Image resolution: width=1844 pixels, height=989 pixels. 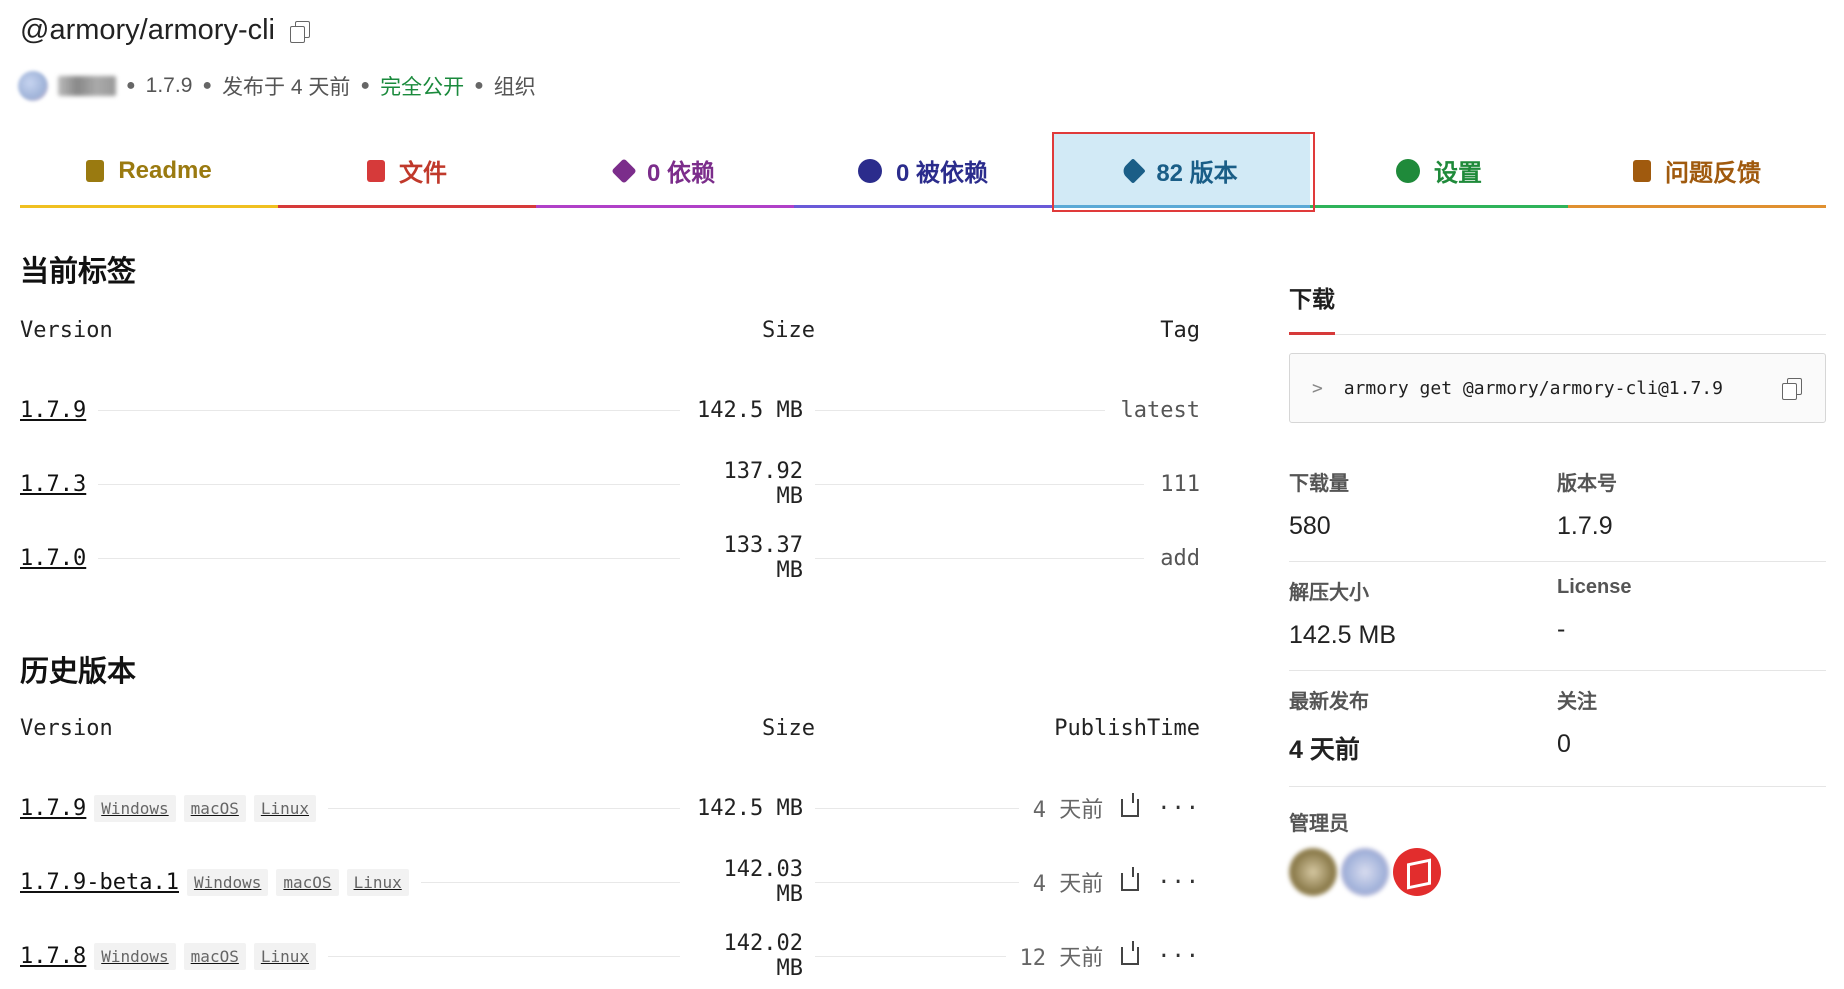 I want to click on install-command: armory get @armory/armory-cli@1.7.9, so click(x=1533, y=388).